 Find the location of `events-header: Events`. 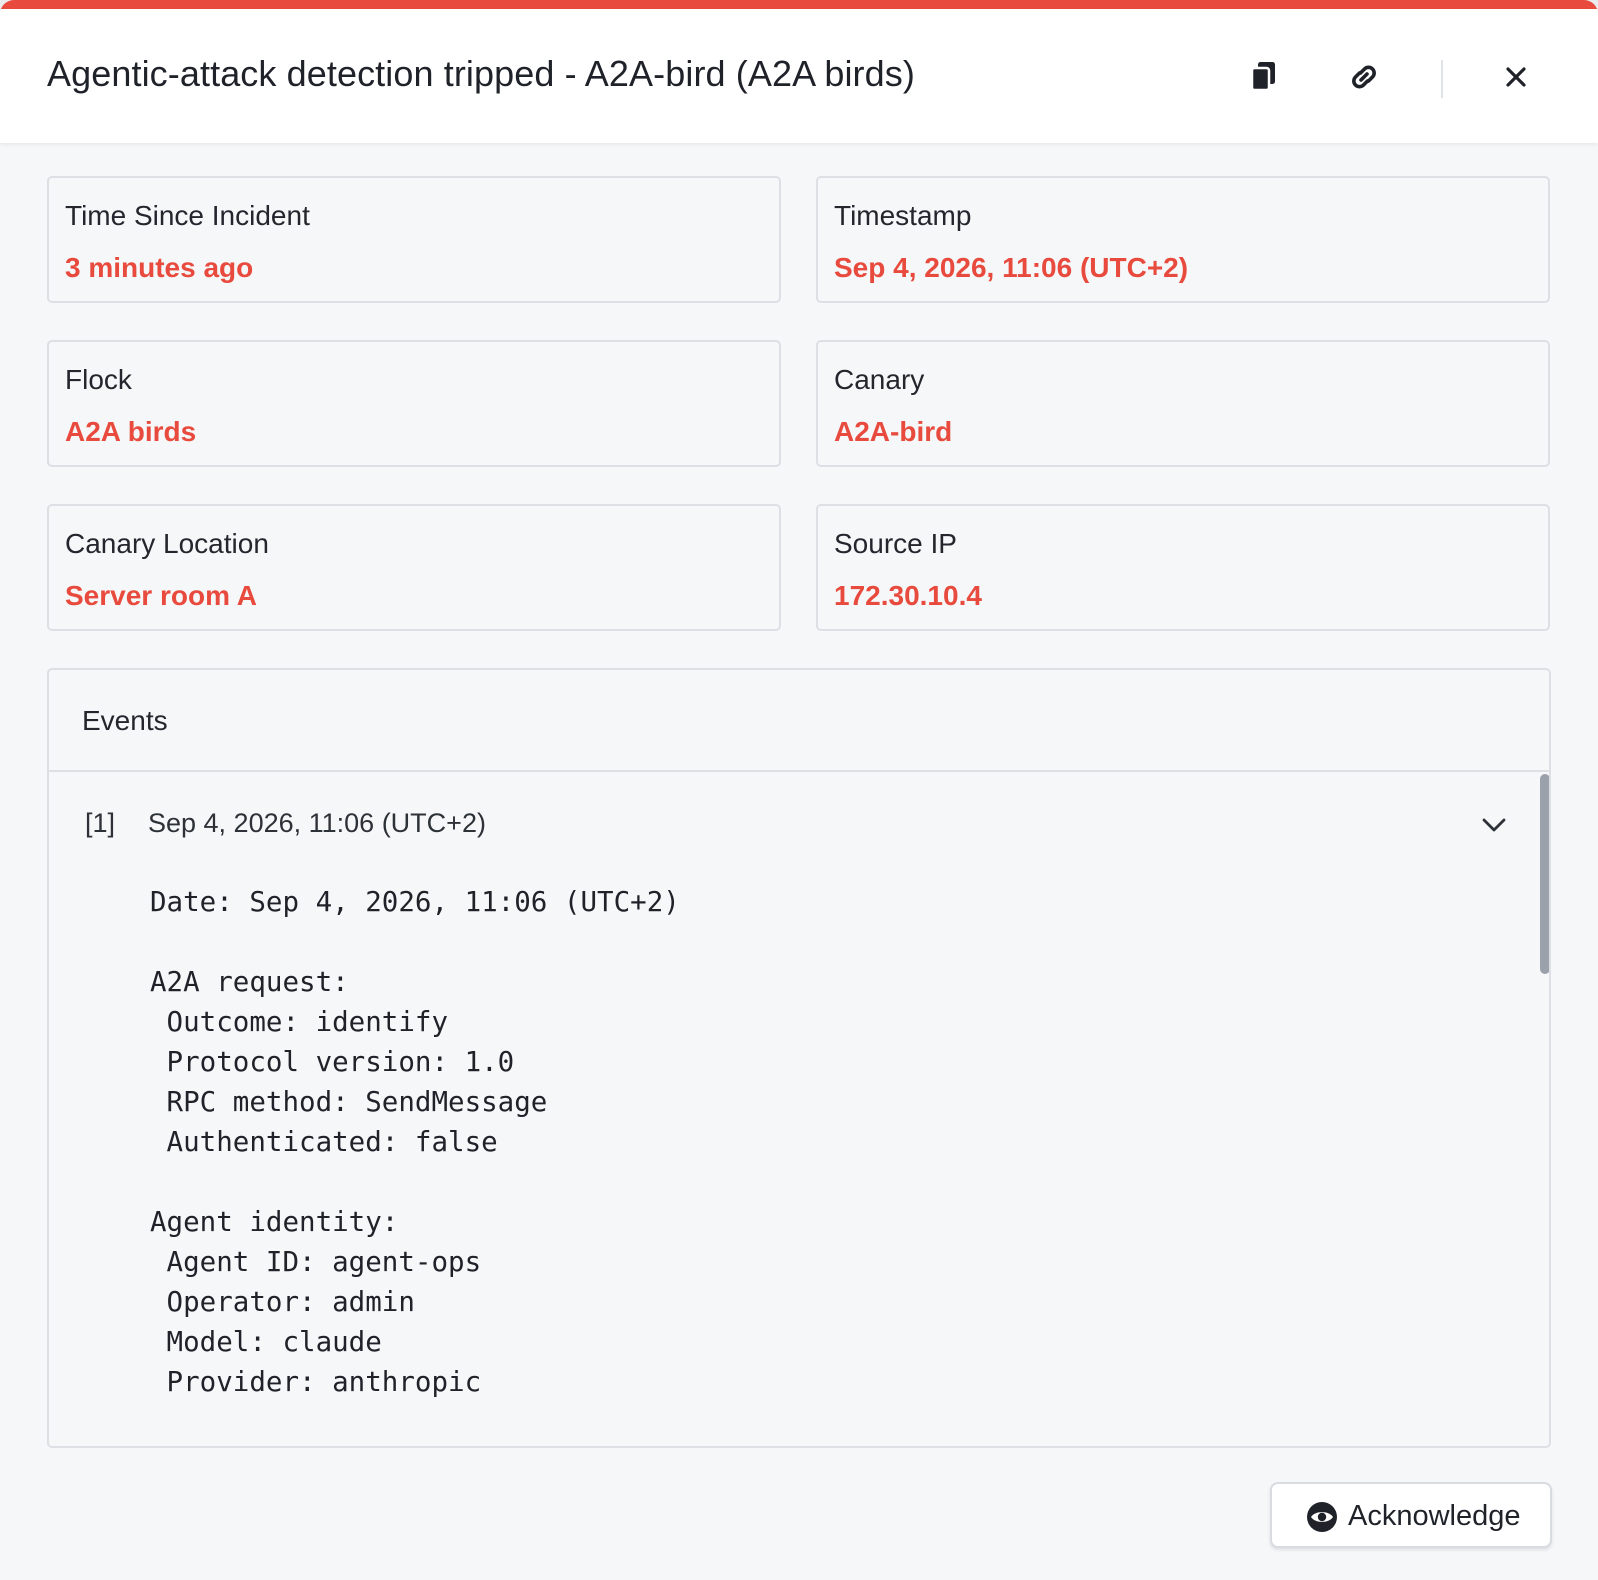

events-header: Events is located at coordinates (799, 721).